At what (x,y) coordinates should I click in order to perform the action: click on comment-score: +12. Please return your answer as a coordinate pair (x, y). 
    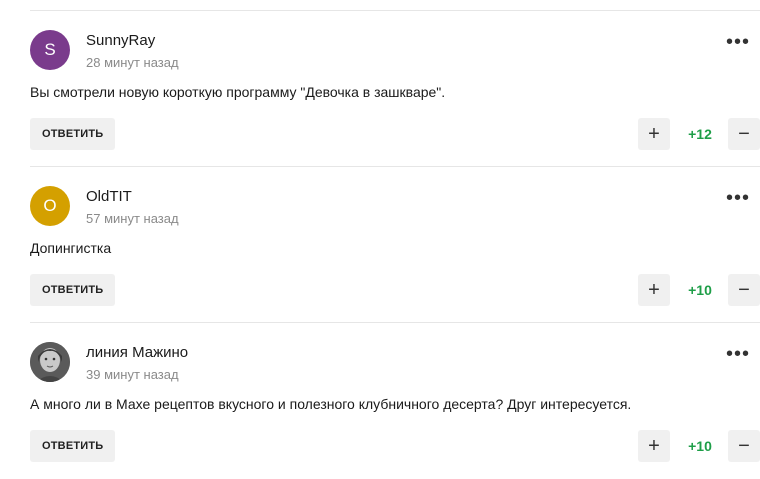
    Looking at the image, I should click on (700, 134).